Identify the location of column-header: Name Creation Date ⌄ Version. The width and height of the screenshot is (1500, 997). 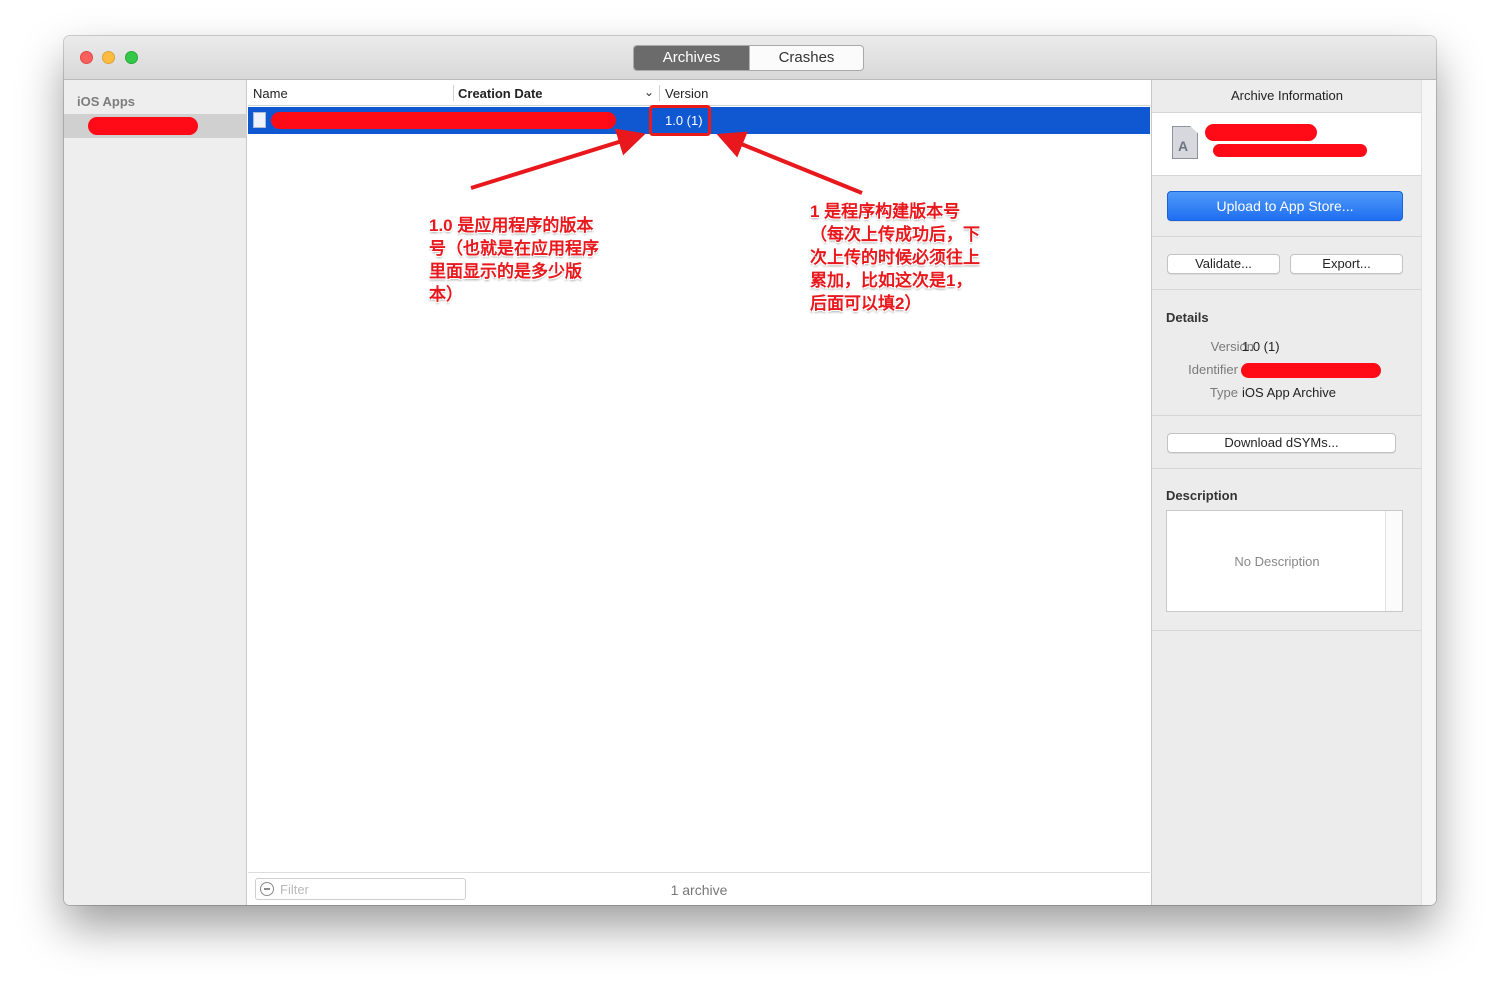
(699, 93).